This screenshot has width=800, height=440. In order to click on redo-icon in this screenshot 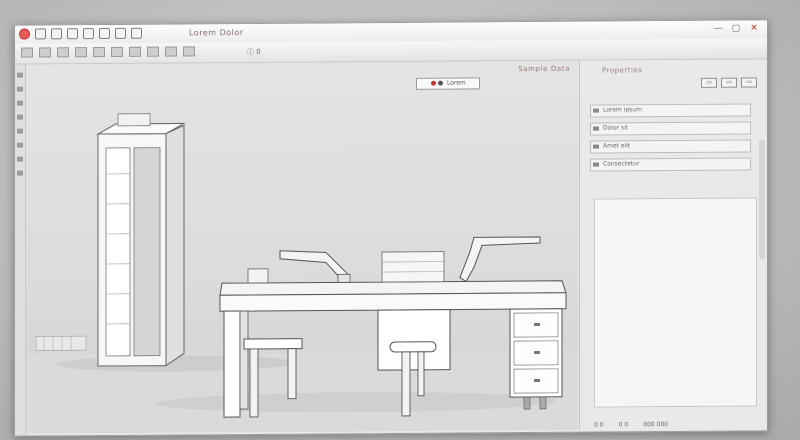, I will do `click(104, 33)`.